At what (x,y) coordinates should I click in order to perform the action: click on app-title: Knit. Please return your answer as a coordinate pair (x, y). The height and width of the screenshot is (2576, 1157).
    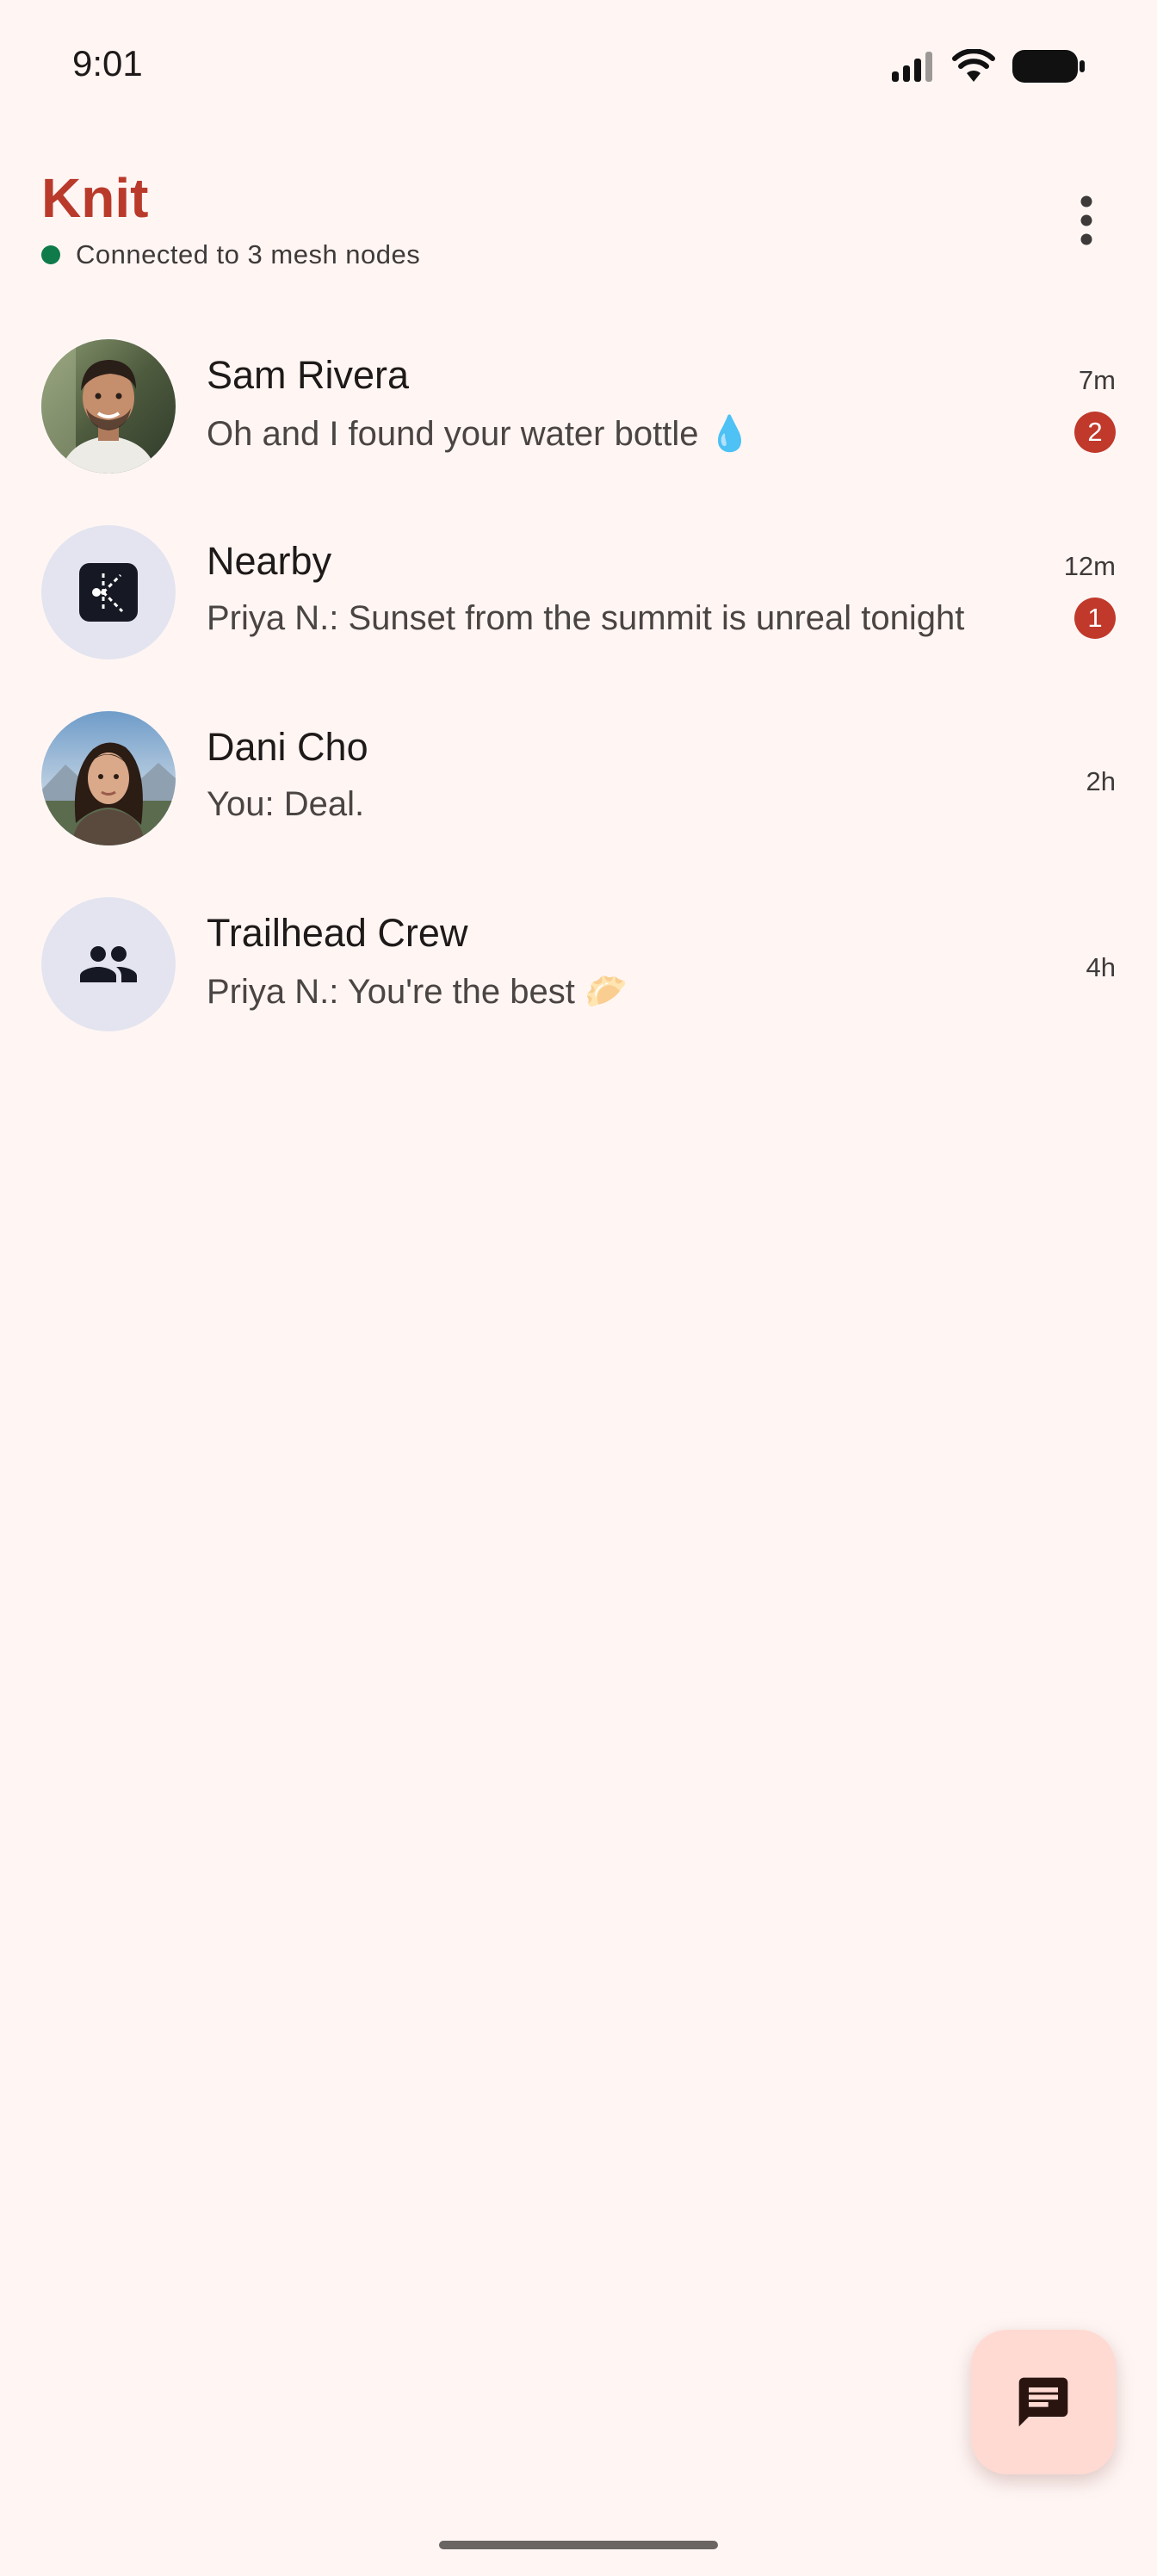
    Looking at the image, I should click on (95, 198).